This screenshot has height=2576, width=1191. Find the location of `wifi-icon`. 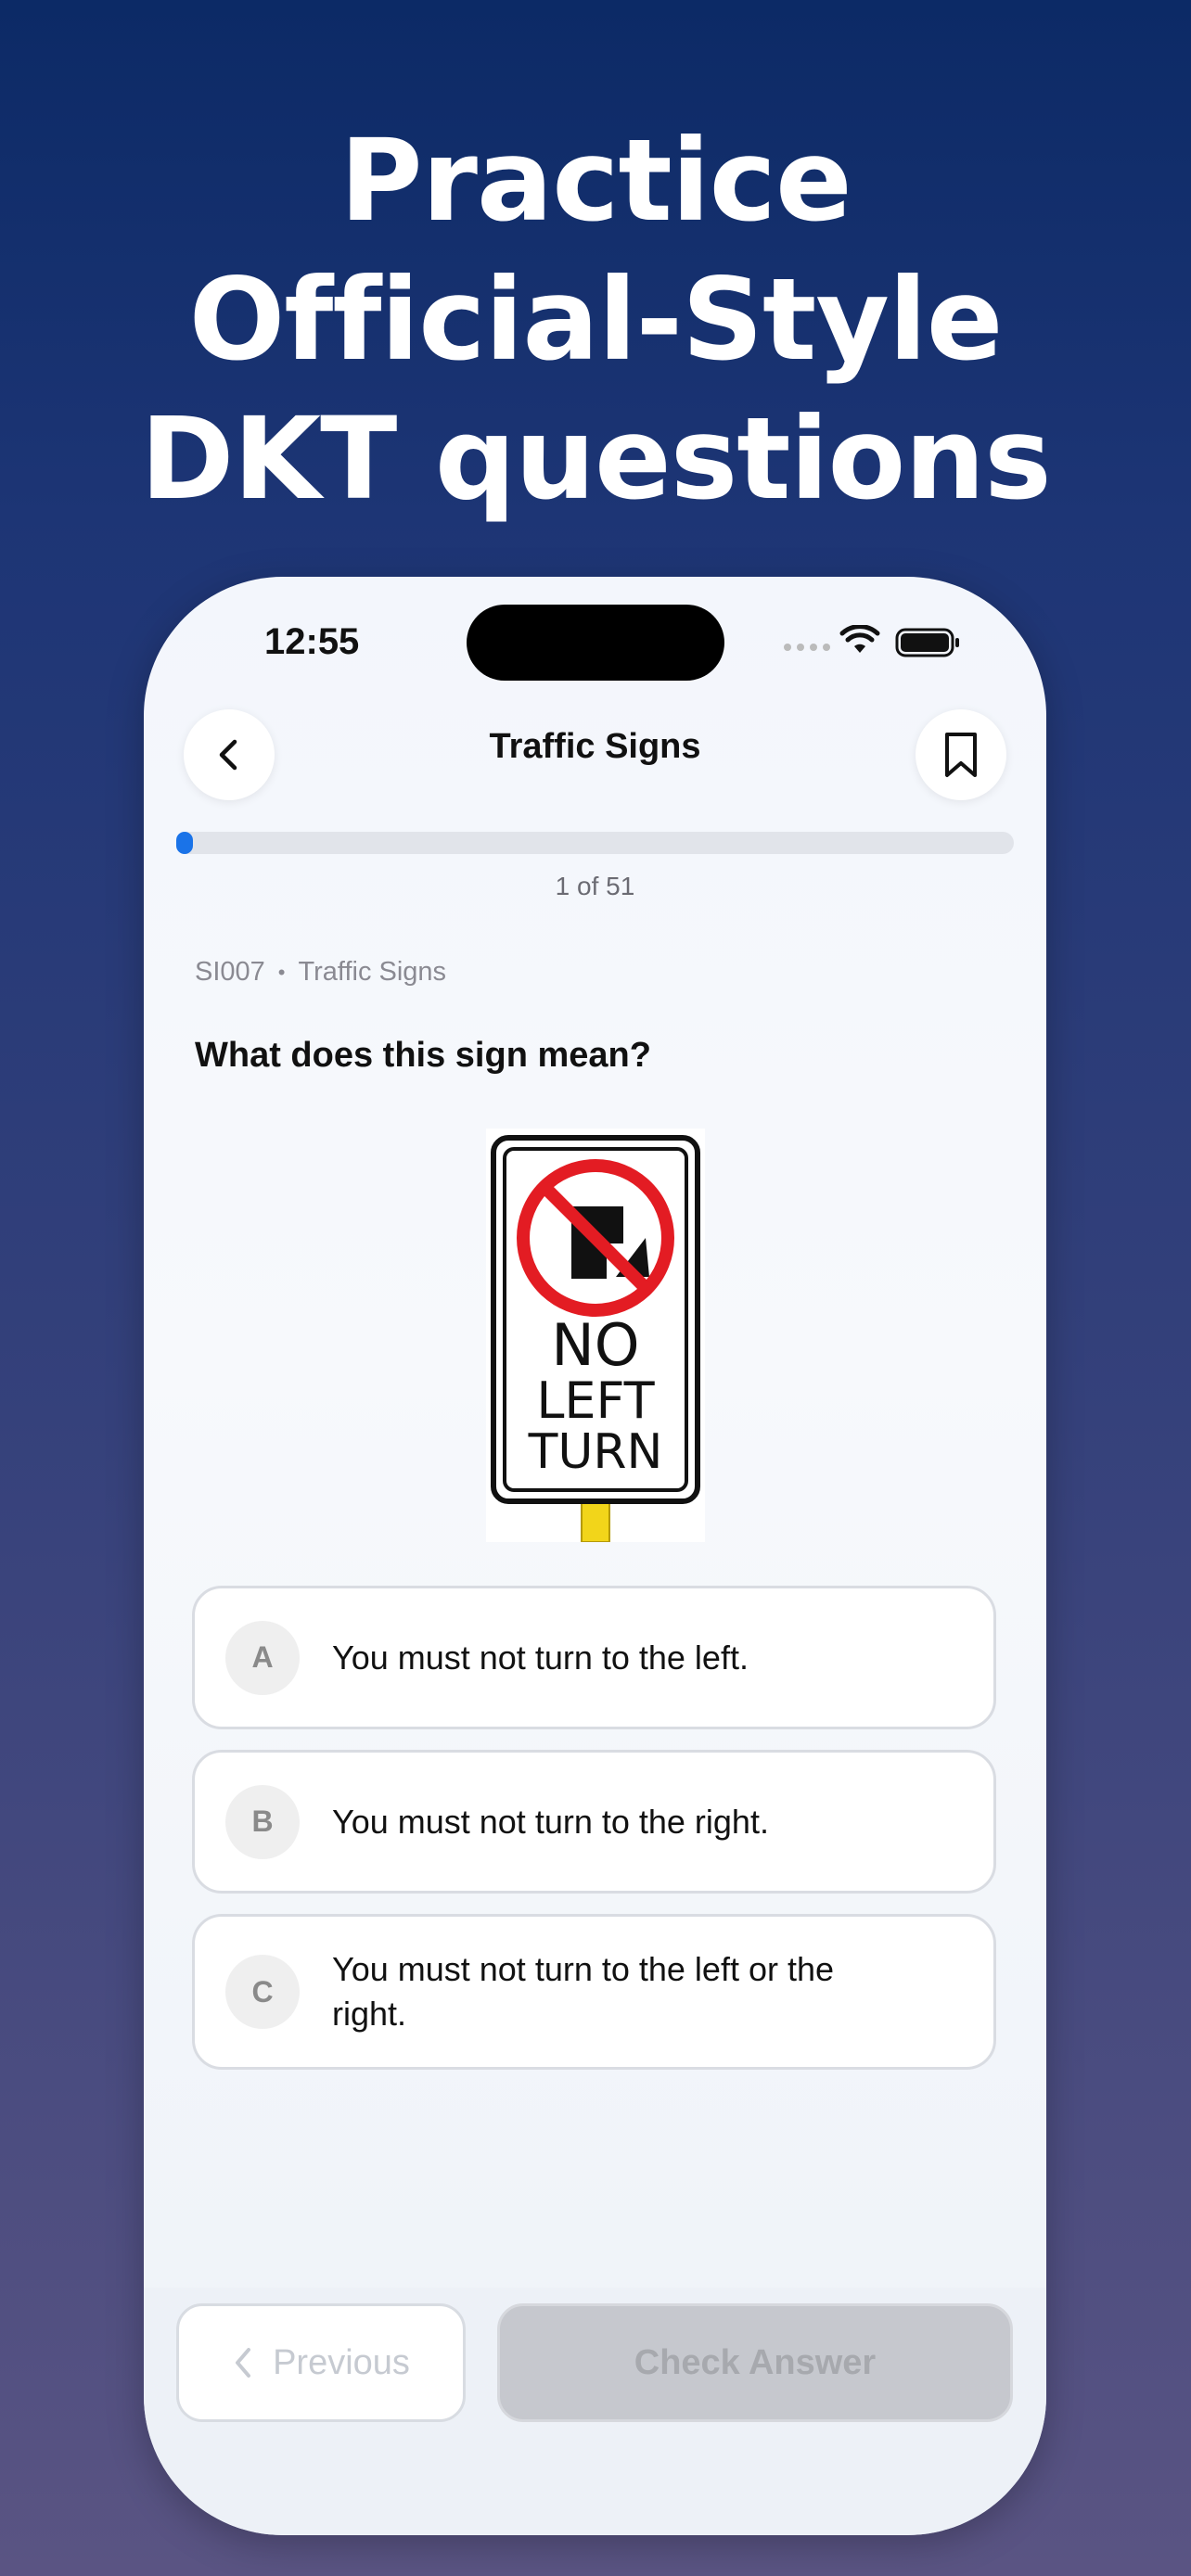

wifi-icon is located at coordinates (859, 639).